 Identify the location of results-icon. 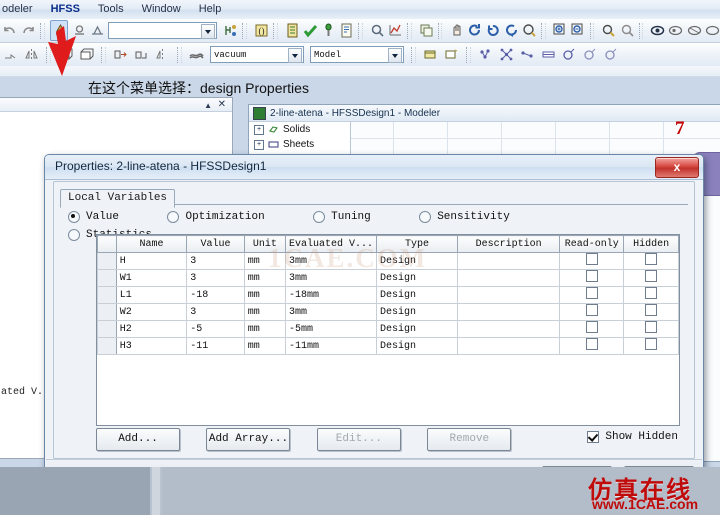
(376, 30).